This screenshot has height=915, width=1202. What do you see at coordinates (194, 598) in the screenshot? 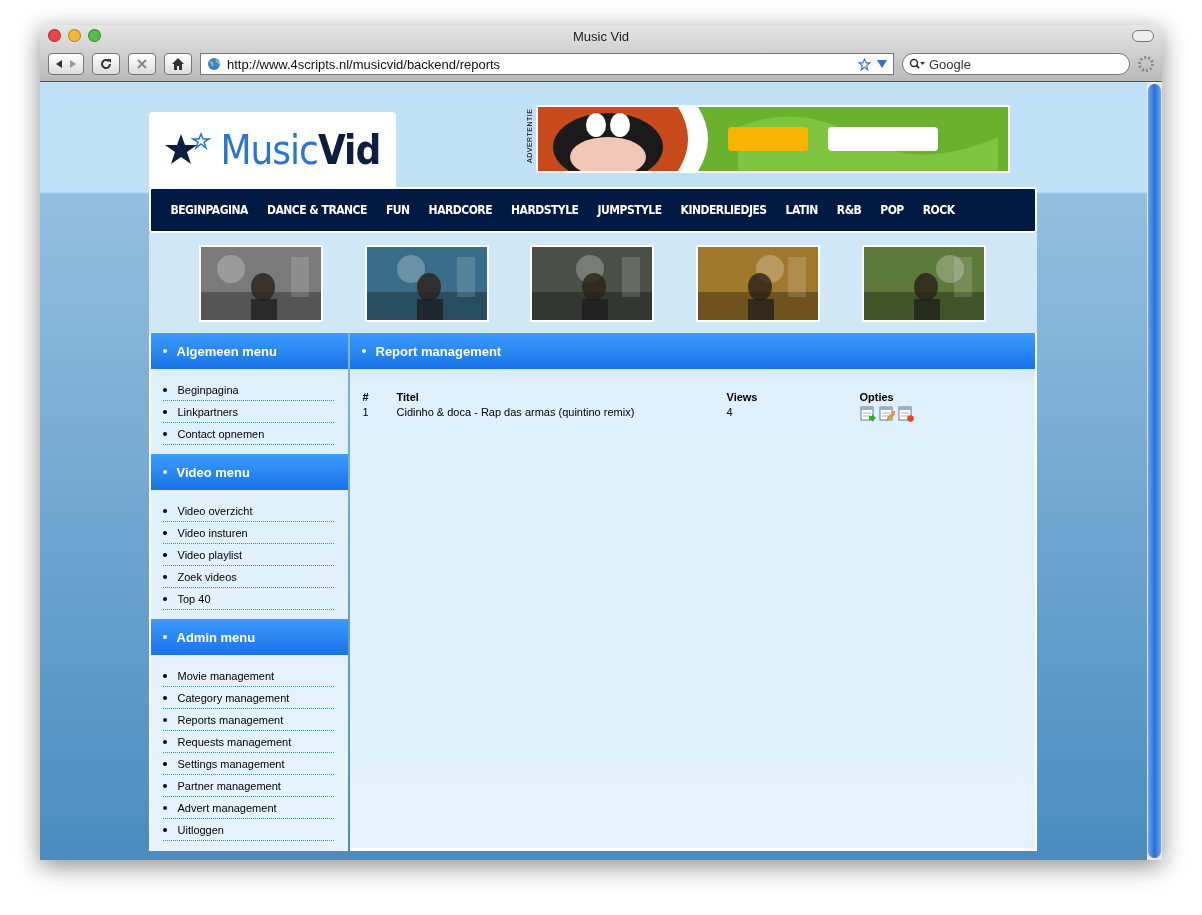
I see `menu-link: Top 40` at bounding box center [194, 598].